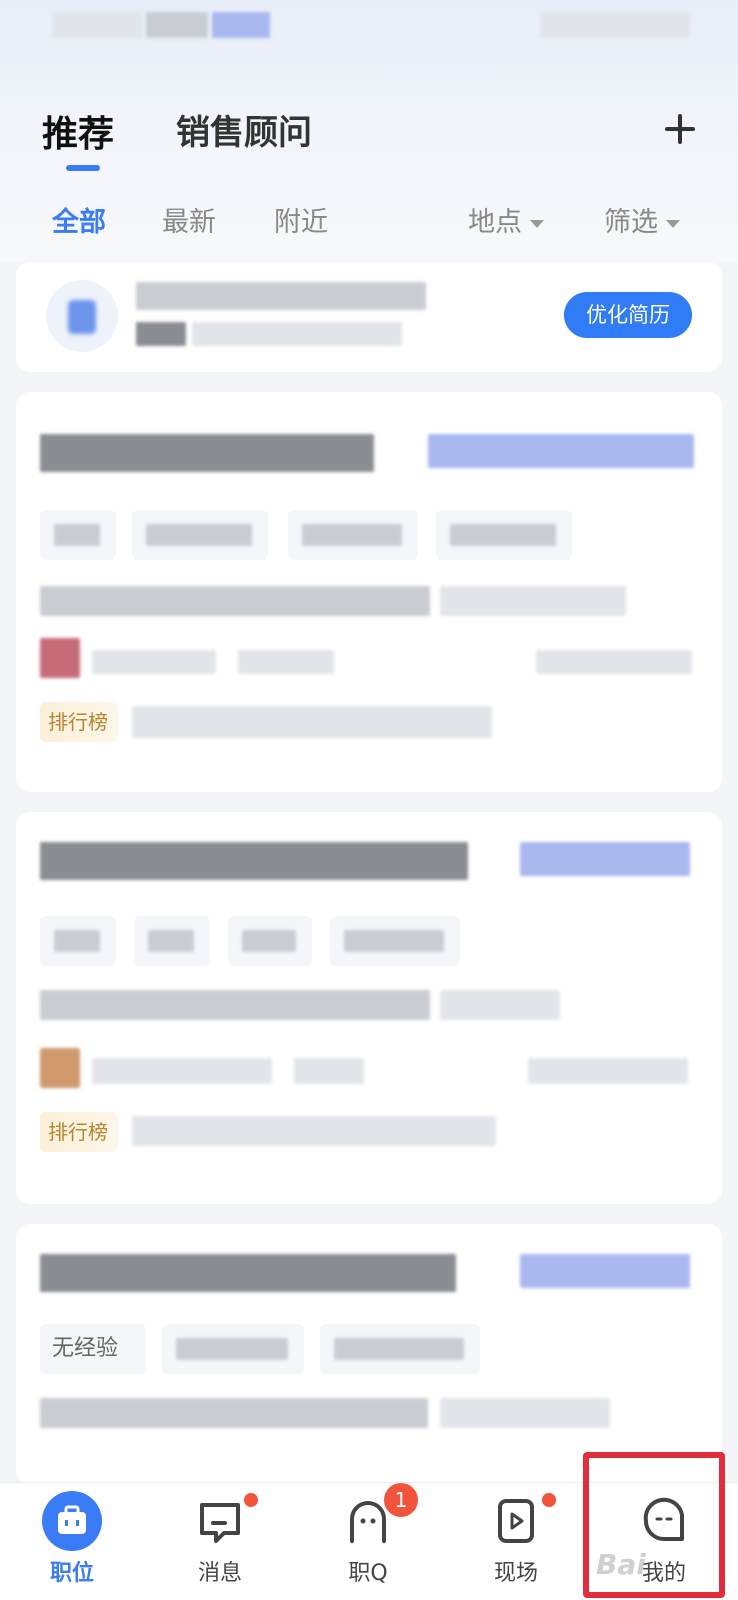  What do you see at coordinates (79, 219) in the screenshot?
I see `filter-all: 全部` at bounding box center [79, 219].